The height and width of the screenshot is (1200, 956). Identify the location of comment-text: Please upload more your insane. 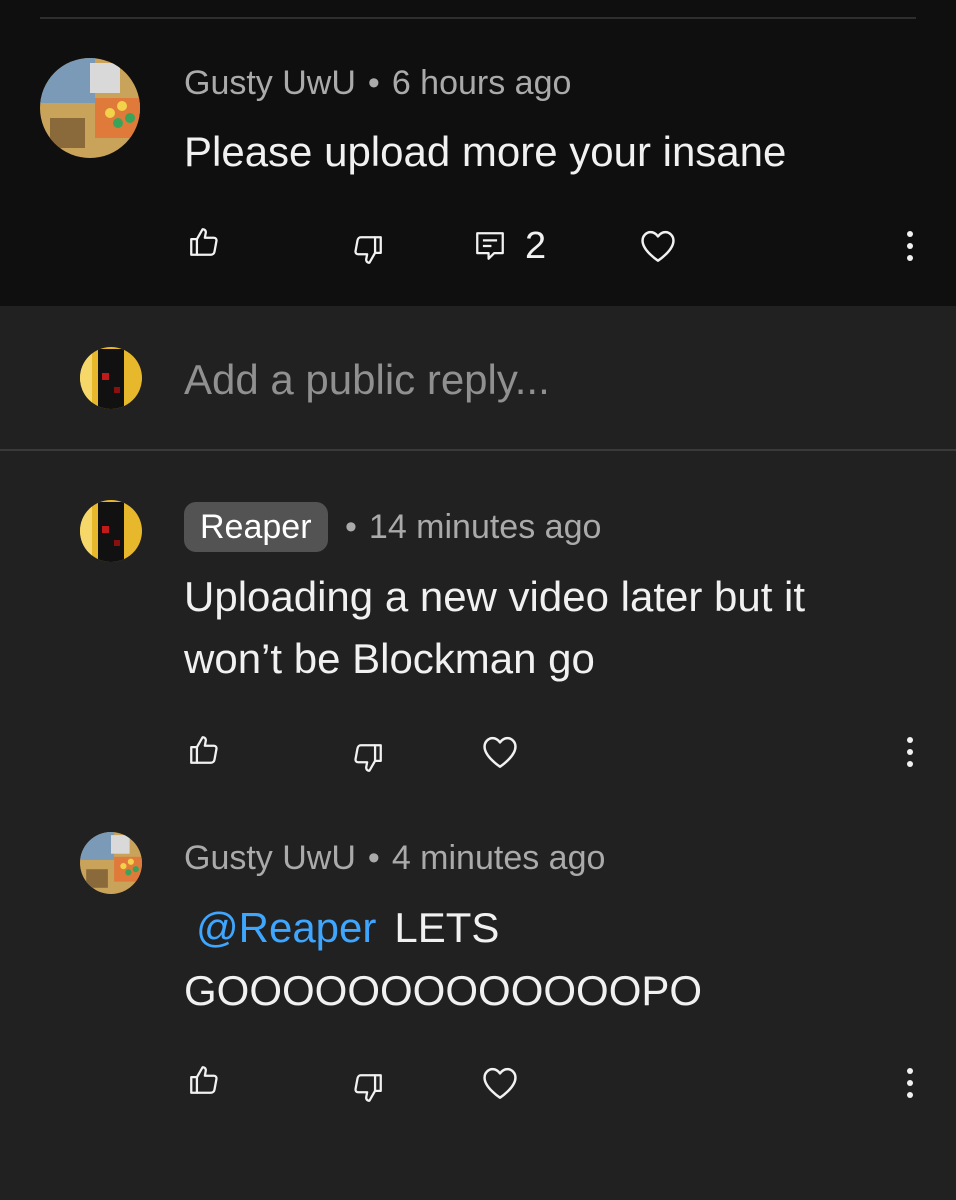
(485, 151).